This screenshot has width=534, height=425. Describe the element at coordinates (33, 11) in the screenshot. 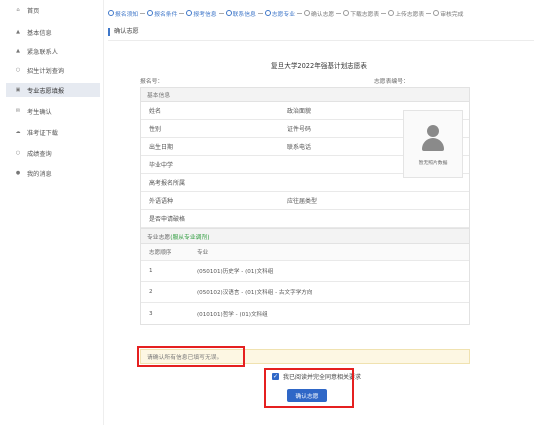

I see `sidebar-item-label: 首页` at that location.